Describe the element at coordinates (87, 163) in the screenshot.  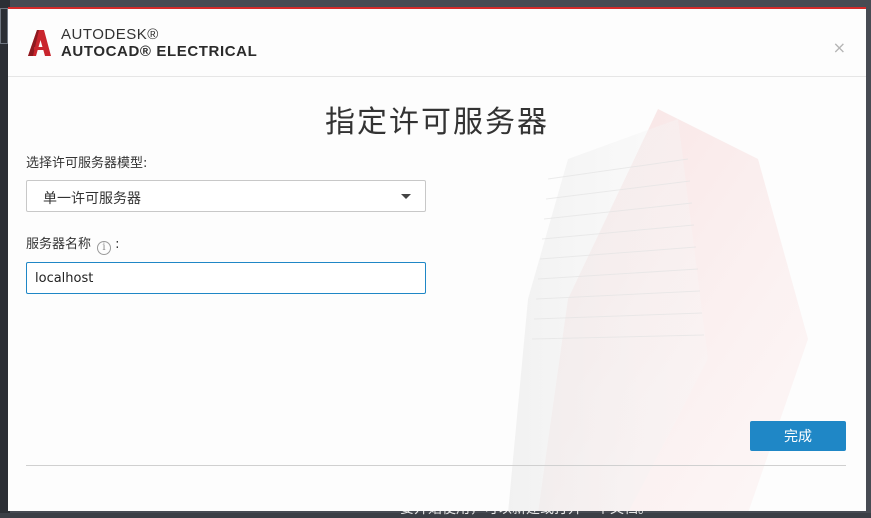
I see `model-label: 选择许可服务器模型:` at that location.